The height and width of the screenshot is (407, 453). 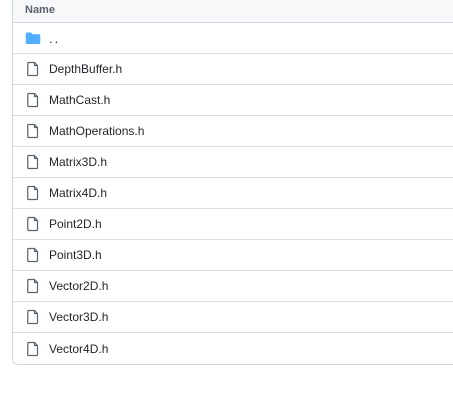 I want to click on column-header-name: Name, so click(x=40, y=9).